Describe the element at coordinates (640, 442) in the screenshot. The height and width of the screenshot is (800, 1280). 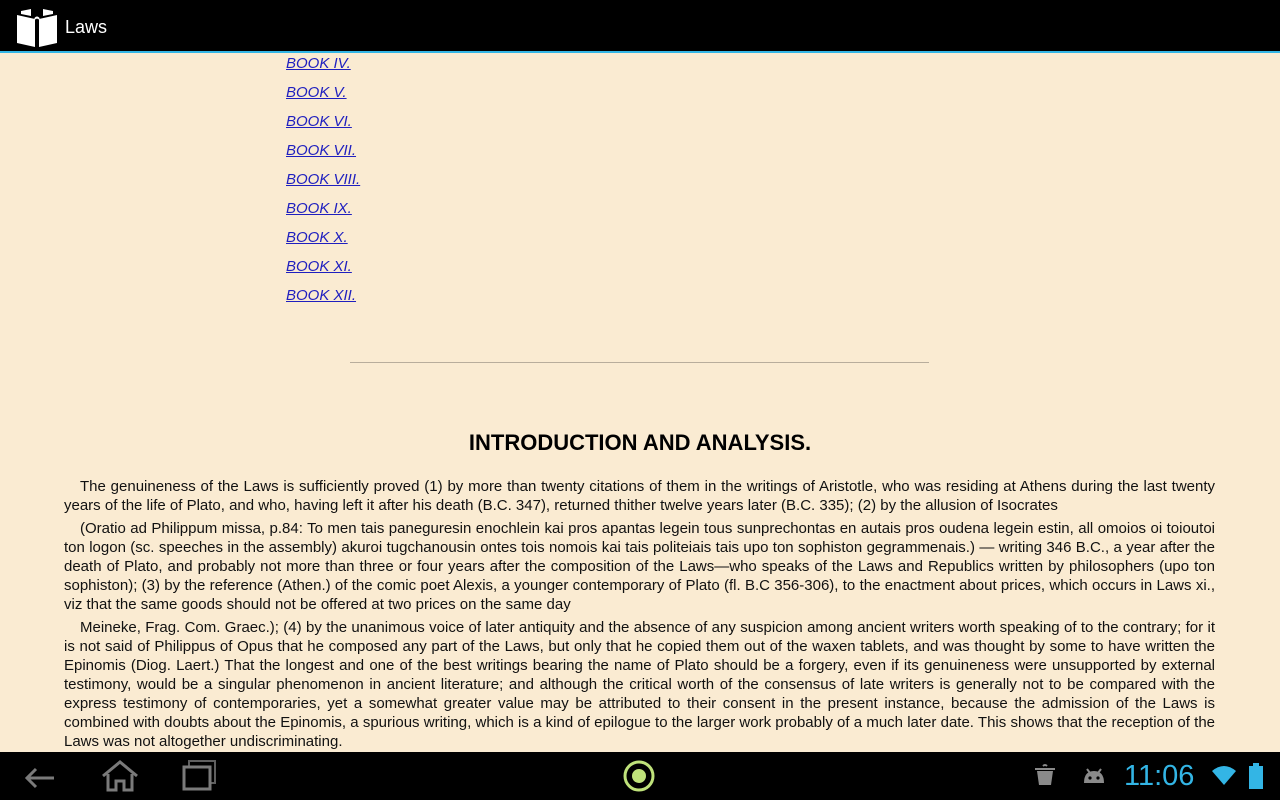
I see `section-heading: INTRODUCTION AND ANALYSIS.` at that location.